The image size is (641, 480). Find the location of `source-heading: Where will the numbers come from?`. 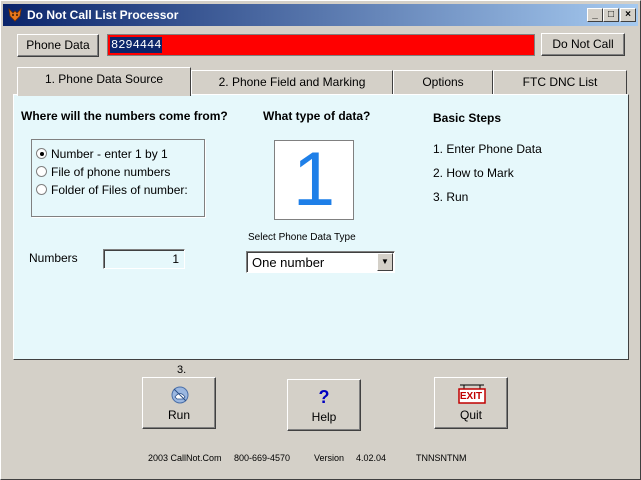

source-heading: Where will the numbers come from? is located at coordinates (124, 116).